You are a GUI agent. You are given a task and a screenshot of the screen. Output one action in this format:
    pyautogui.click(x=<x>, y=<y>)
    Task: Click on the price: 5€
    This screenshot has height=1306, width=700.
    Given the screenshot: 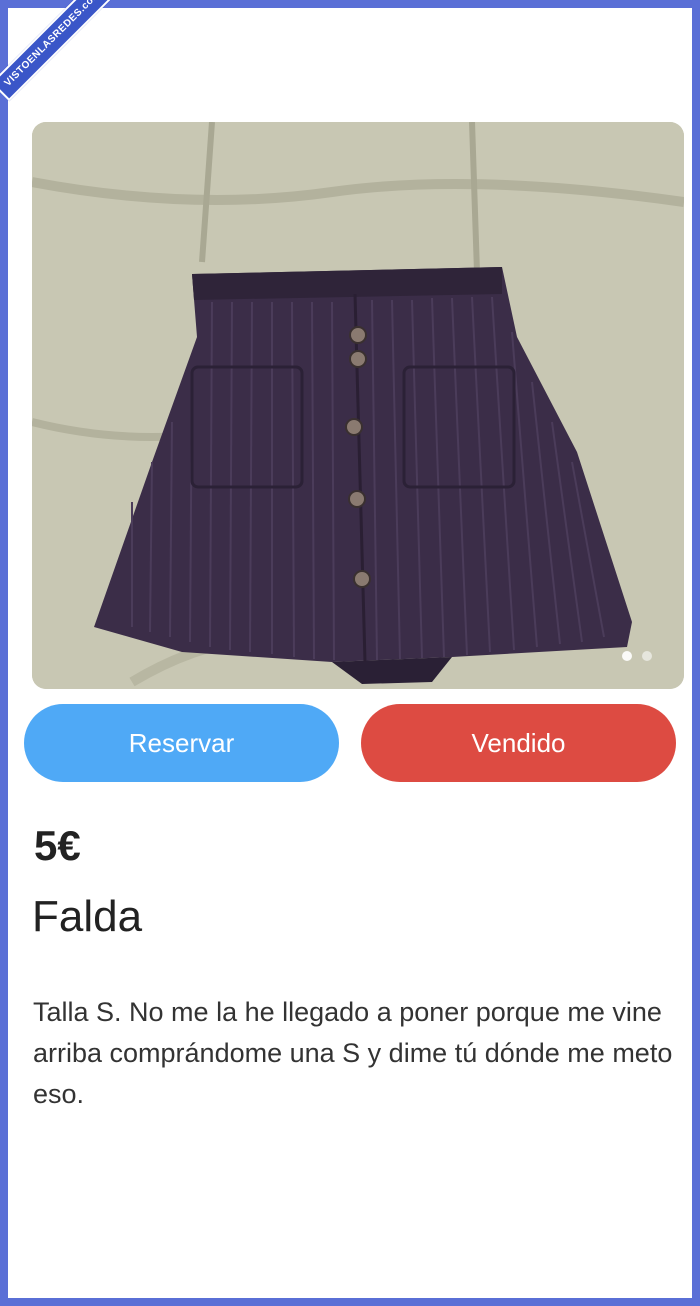 What is the action you would take?
    pyautogui.click(x=57, y=845)
    